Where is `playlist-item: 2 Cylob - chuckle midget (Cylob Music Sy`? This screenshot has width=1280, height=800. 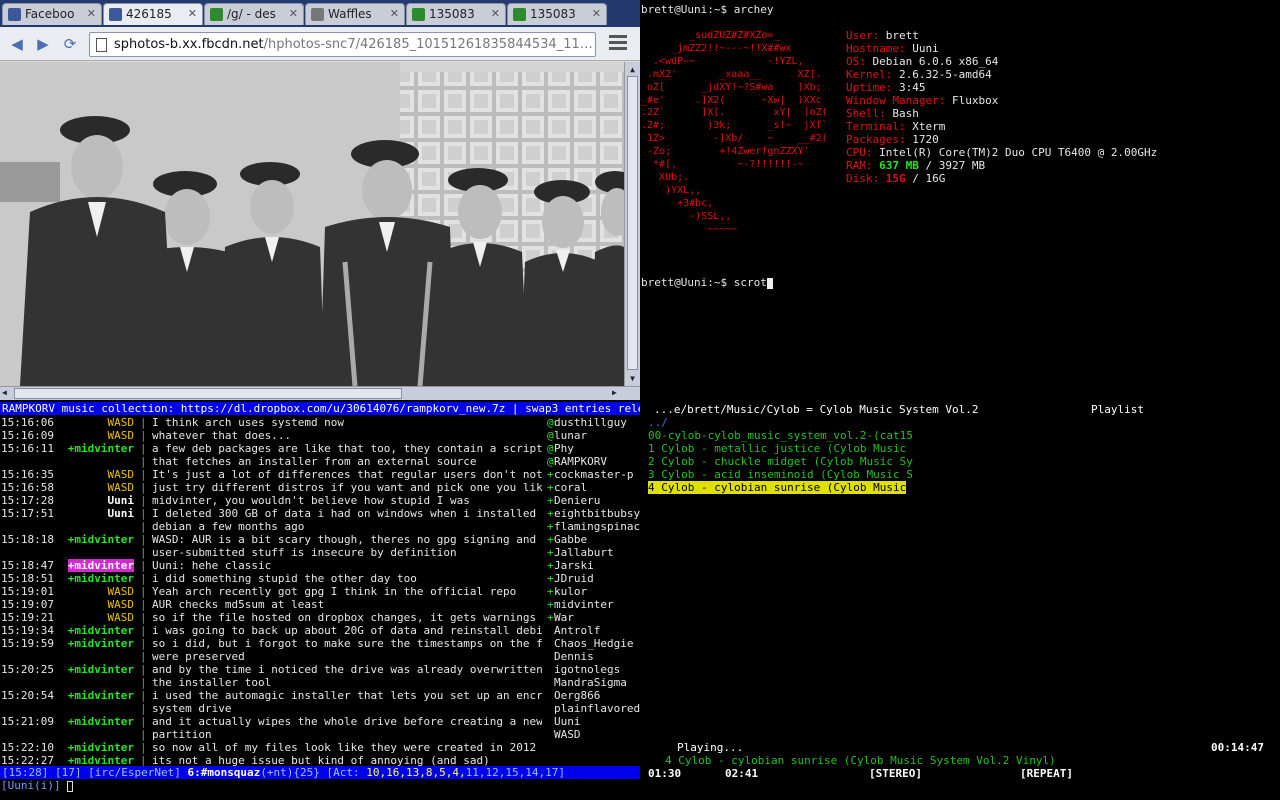
playlist-item: 2 Cylob - chuckle midget (Cylob Music Sy is located at coordinates (780, 461).